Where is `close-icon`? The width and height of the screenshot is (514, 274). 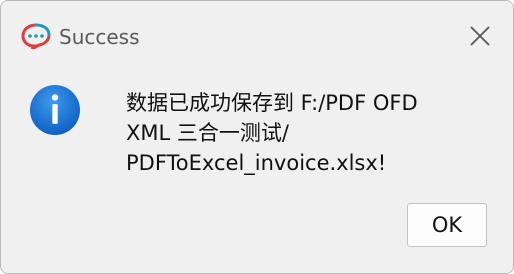
close-icon is located at coordinates (480, 36).